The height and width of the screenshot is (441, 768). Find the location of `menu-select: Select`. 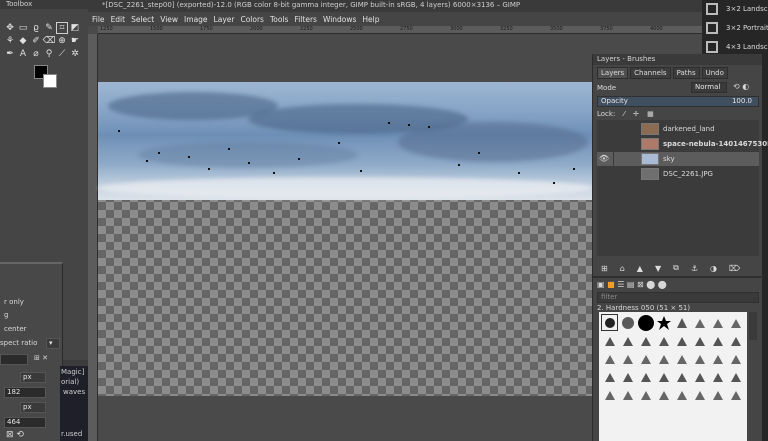

menu-select: Select is located at coordinates (142, 19).